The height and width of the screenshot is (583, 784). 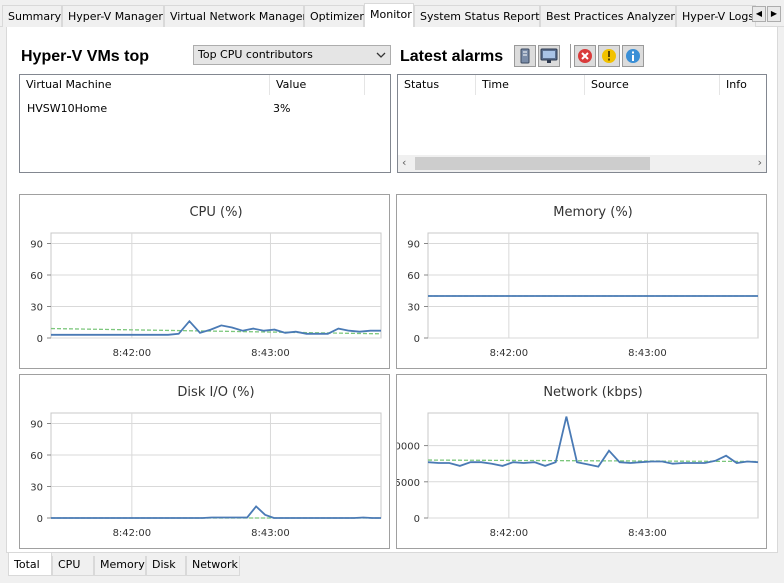 What do you see at coordinates (570, 56) in the screenshot?
I see `toolbar-separator` at bounding box center [570, 56].